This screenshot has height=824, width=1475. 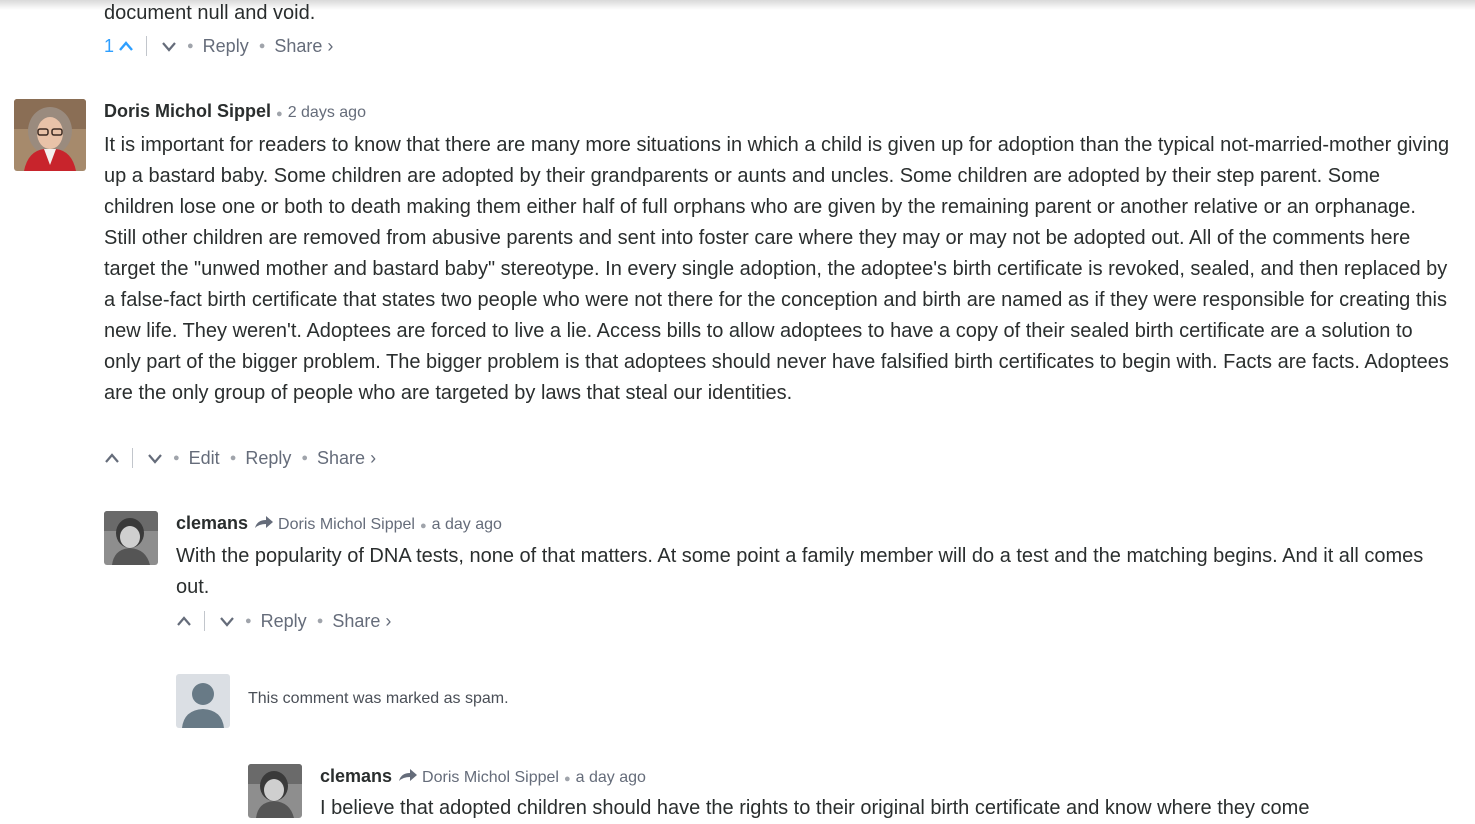 I want to click on comment-footer: 1 ● Reply ● Share ›, so click(x=218, y=46).